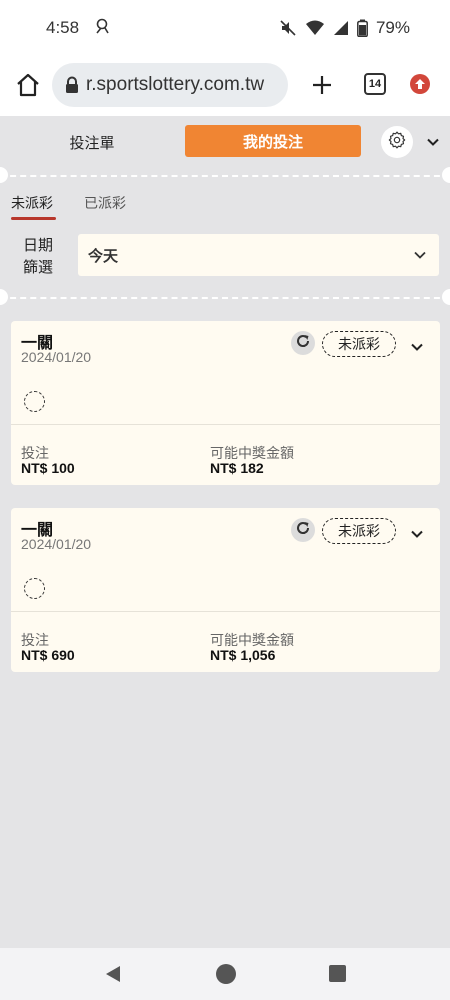 This screenshot has width=450, height=1000. I want to click on browser-toolbar: r.sportslottery.com.tw 14, so click(225, 86).